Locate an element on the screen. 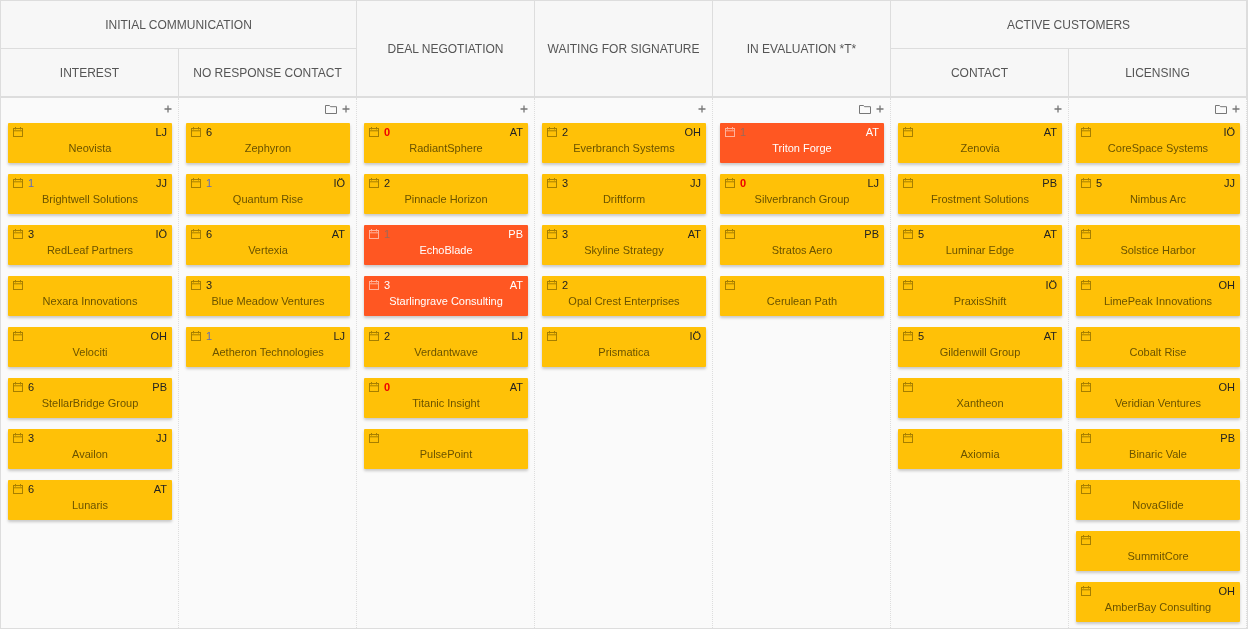  deal-card: IÖ CoreSpace Systems is located at coordinates (1158, 143).